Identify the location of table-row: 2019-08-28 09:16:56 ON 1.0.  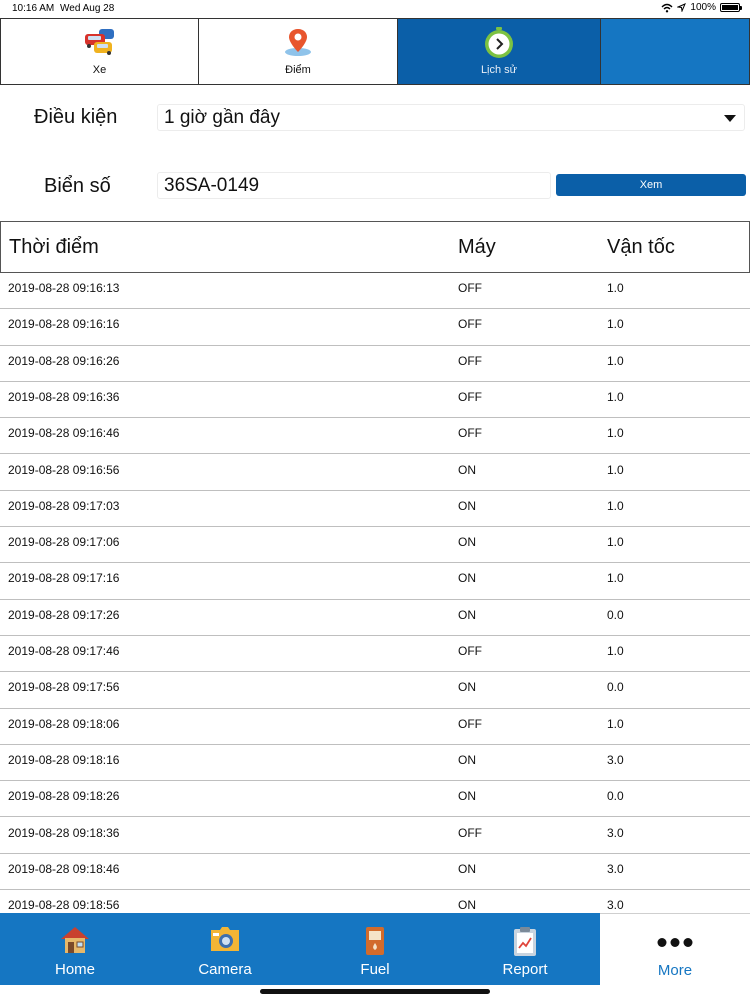
(375, 473).